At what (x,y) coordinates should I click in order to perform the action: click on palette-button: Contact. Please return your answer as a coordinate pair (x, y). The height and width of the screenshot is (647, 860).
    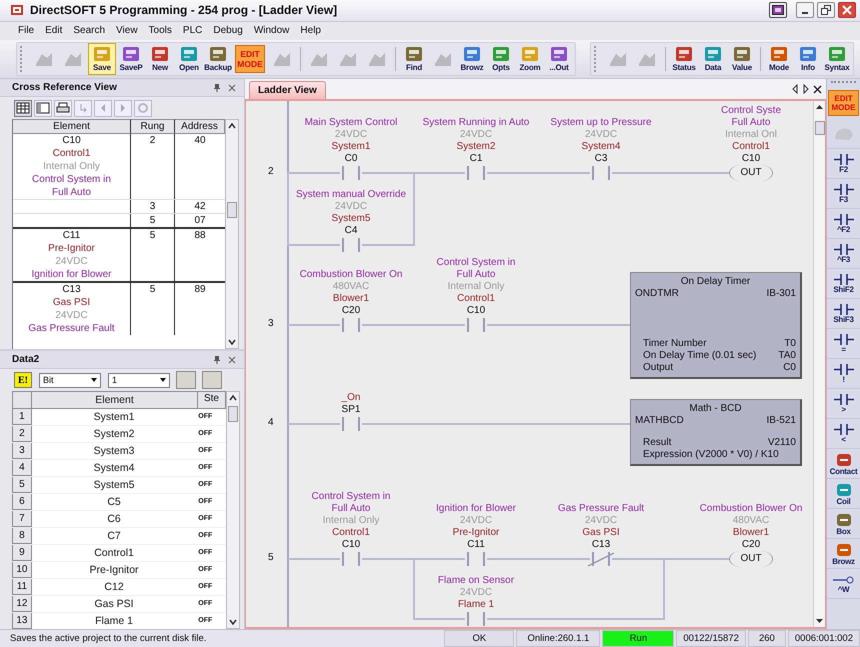
    Looking at the image, I should click on (843, 465).